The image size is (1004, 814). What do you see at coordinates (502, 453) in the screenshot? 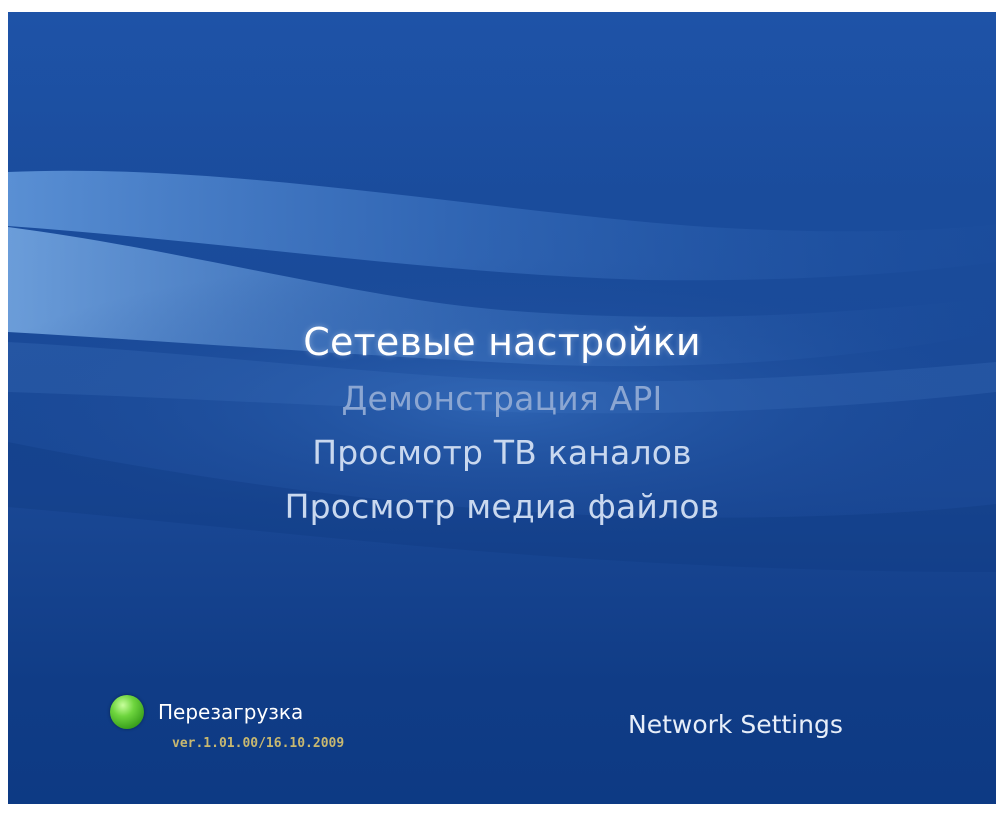
I see `menu-item-tv-channels: Просмотр ТВ каналов` at bounding box center [502, 453].